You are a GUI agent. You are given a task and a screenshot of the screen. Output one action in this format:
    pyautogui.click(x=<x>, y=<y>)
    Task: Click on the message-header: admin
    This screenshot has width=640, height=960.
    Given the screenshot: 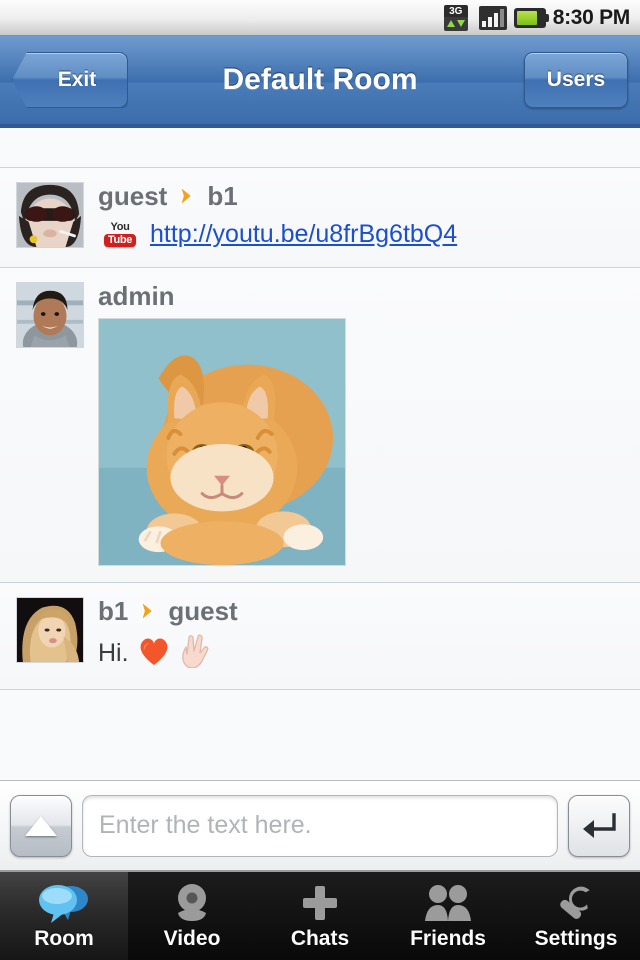 What is the action you would take?
    pyautogui.click(x=363, y=295)
    